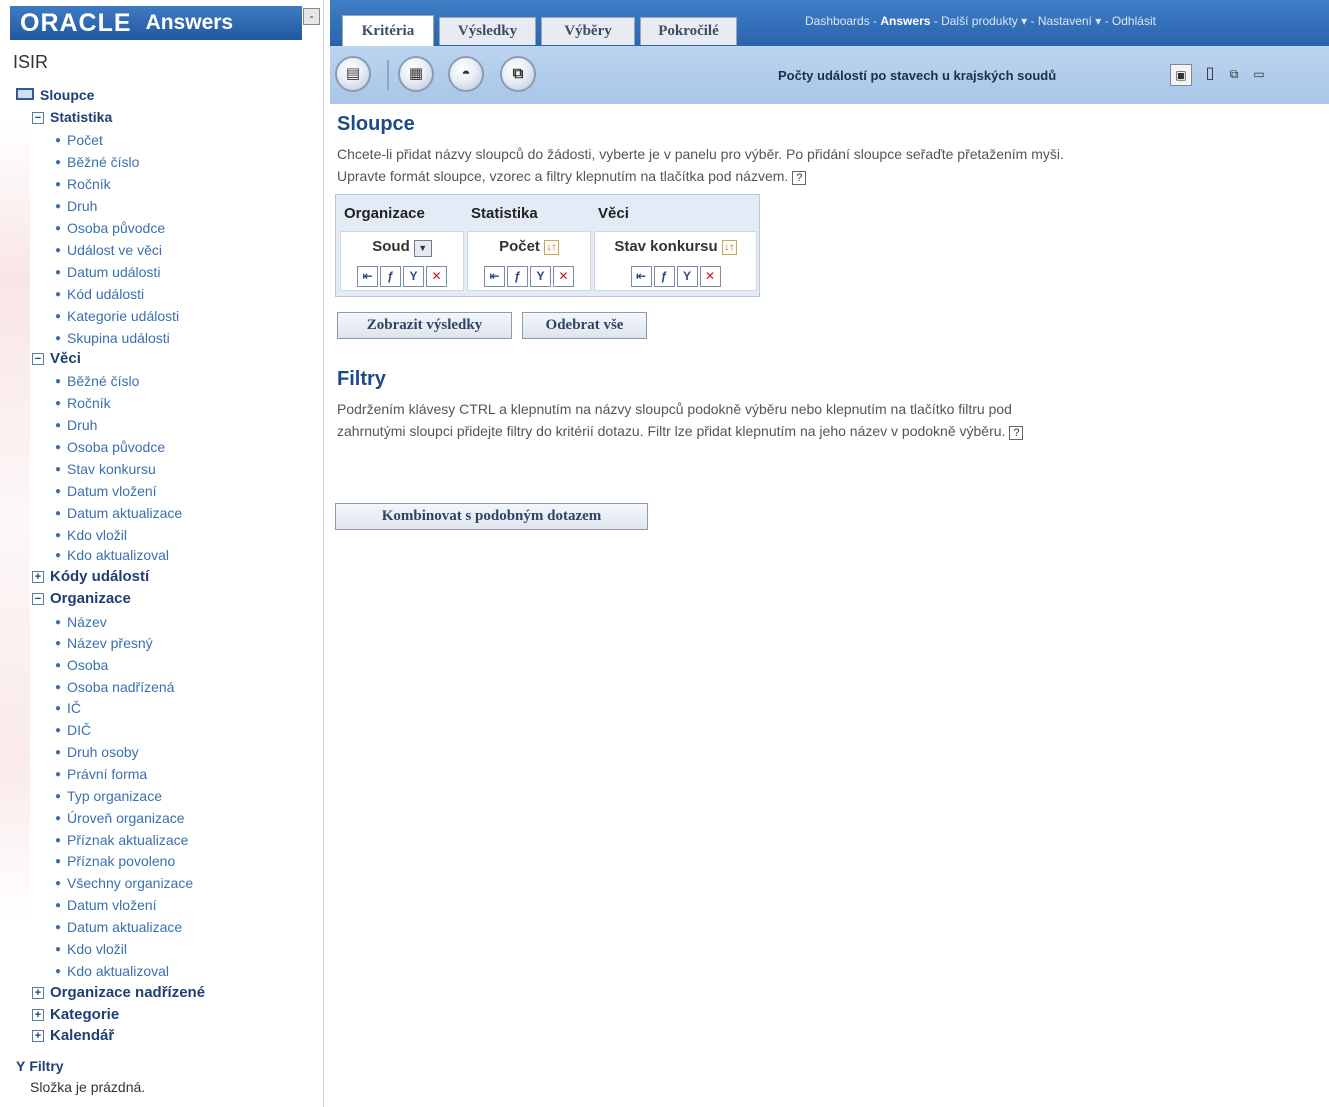 This screenshot has height=1107, width=1329. What do you see at coordinates (114, 687) in the screenshot?
I see `tree-item-osoba-nadrizena: ● Osoba nadřízená` at bounding box center [114, 687].